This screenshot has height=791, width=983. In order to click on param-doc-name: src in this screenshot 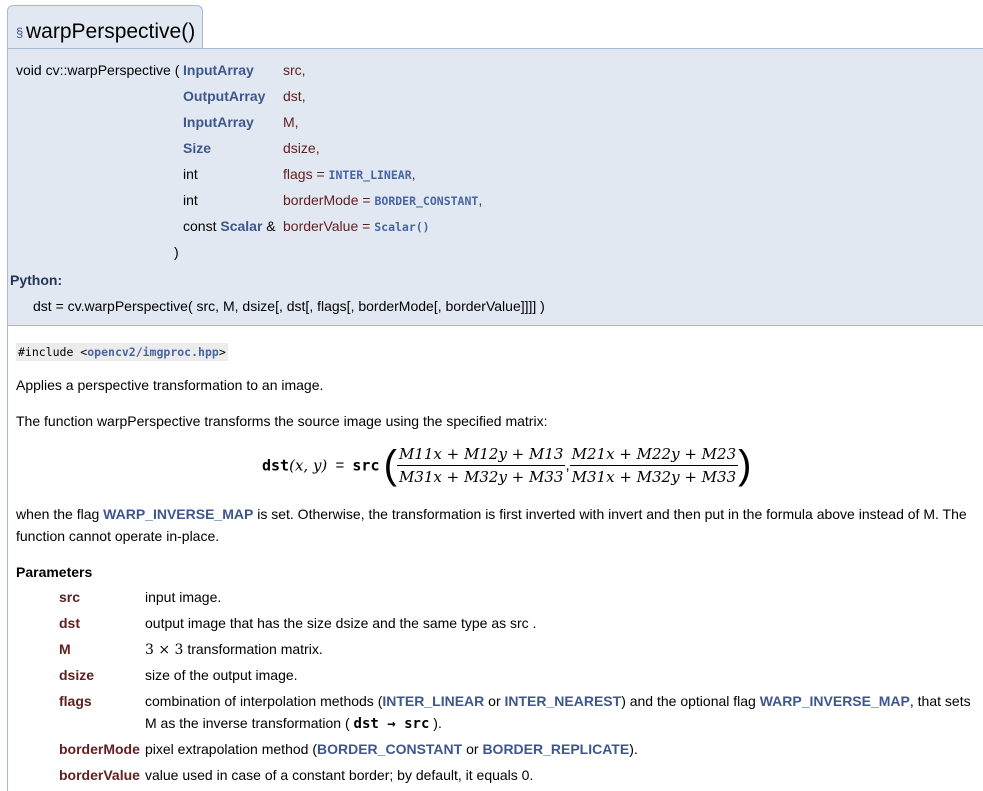, I will do `click(70, 597)`.